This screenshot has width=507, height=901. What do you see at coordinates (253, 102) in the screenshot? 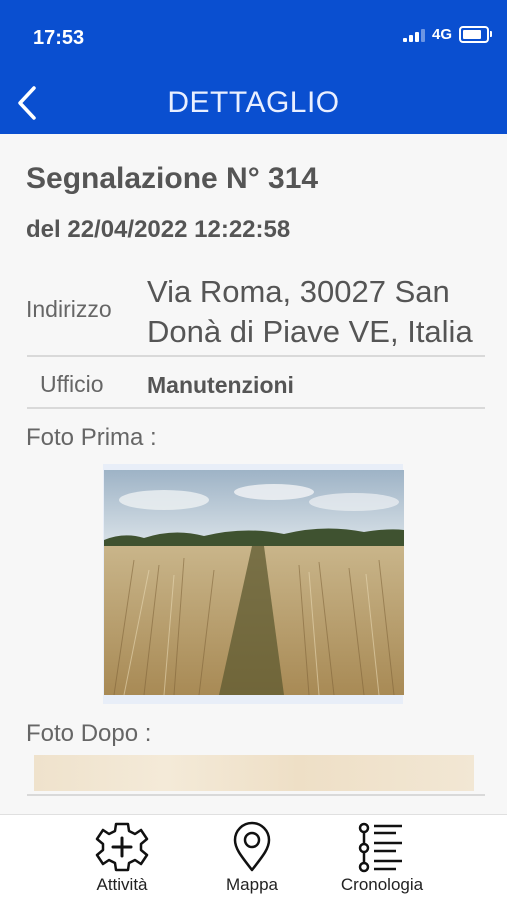
I see `page-title: DETTAGLIO` at bounding box center [253, 102].